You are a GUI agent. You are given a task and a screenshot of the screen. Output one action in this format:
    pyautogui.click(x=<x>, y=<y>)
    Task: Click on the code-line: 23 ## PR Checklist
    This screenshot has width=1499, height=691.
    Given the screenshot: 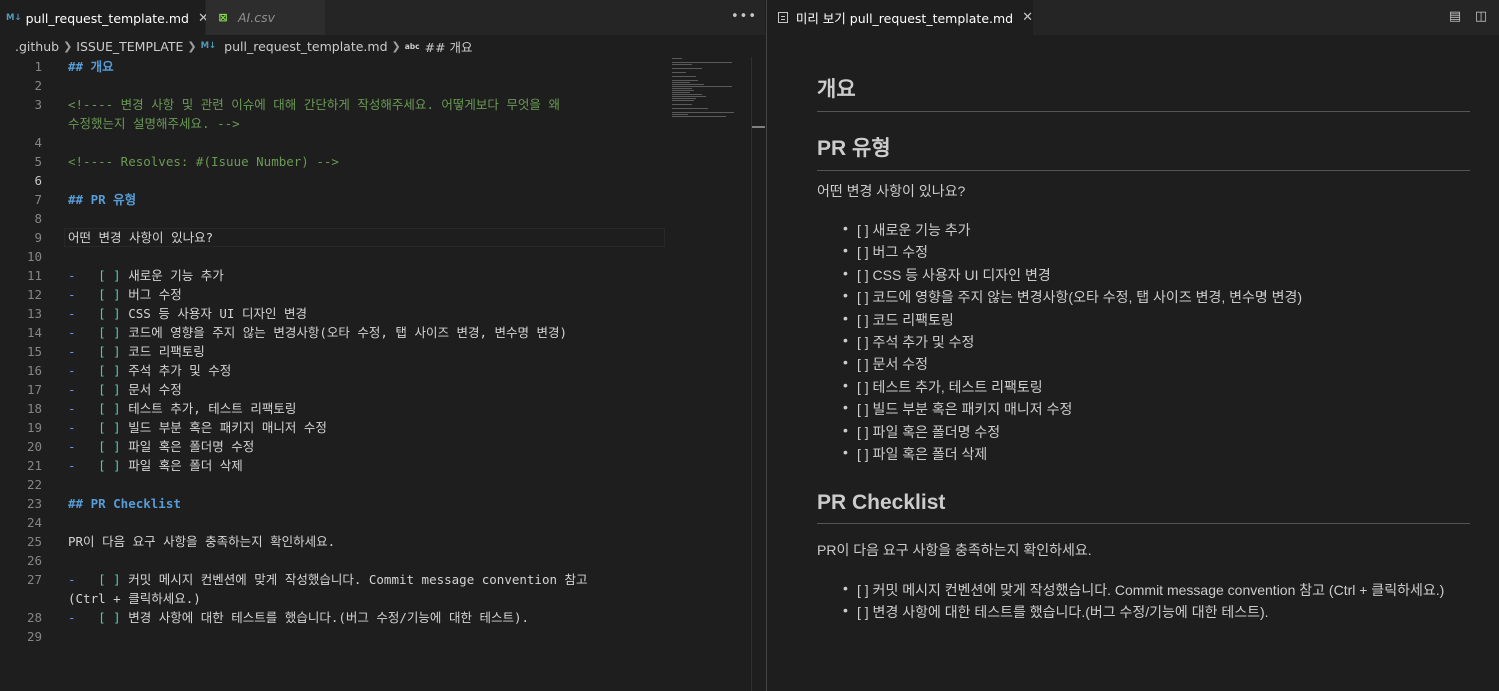 What is the action you would take?
    pyautogui.click(x=332, y=503)
    